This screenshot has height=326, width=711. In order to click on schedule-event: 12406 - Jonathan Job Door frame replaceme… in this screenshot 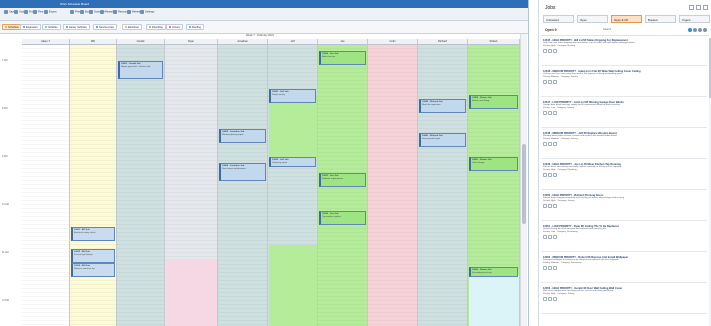, I will do `click(242, 172)`.